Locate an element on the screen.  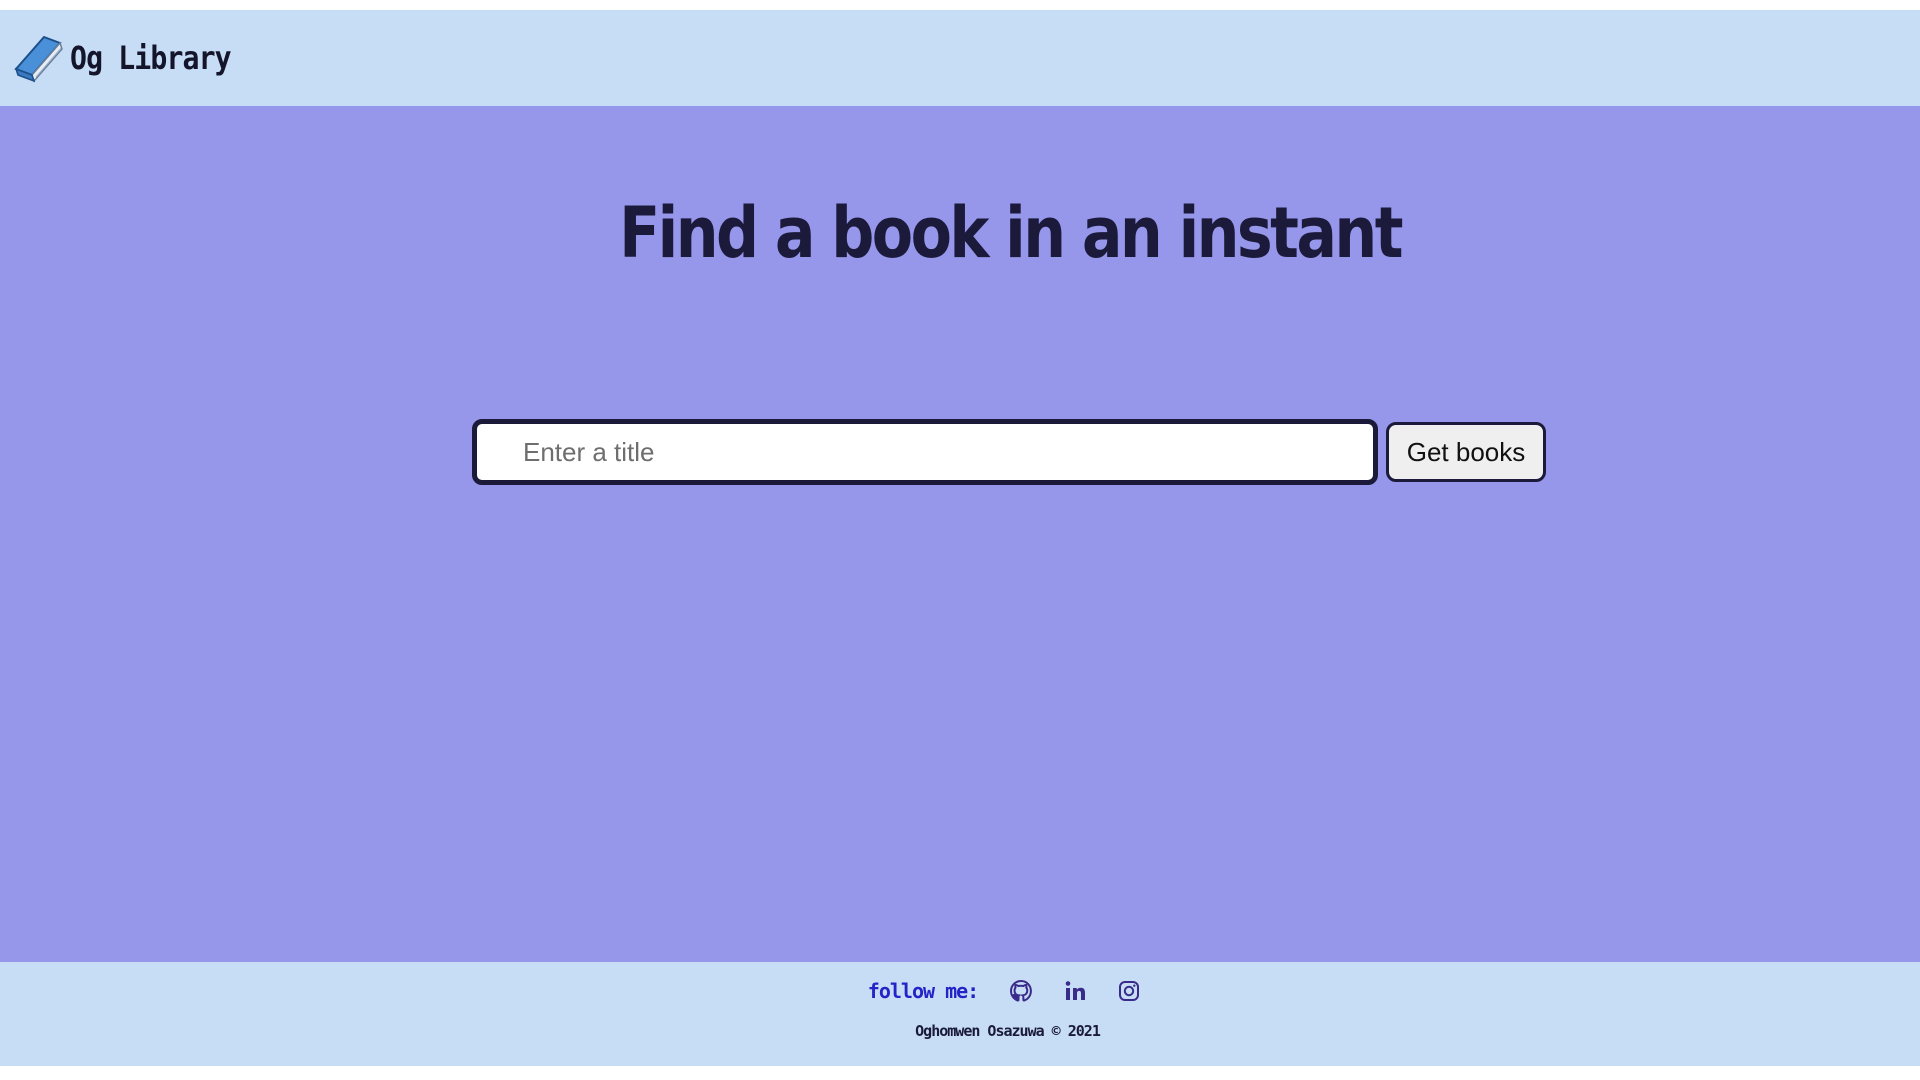
linkedin-icon is located at coordinates (1075, 991).